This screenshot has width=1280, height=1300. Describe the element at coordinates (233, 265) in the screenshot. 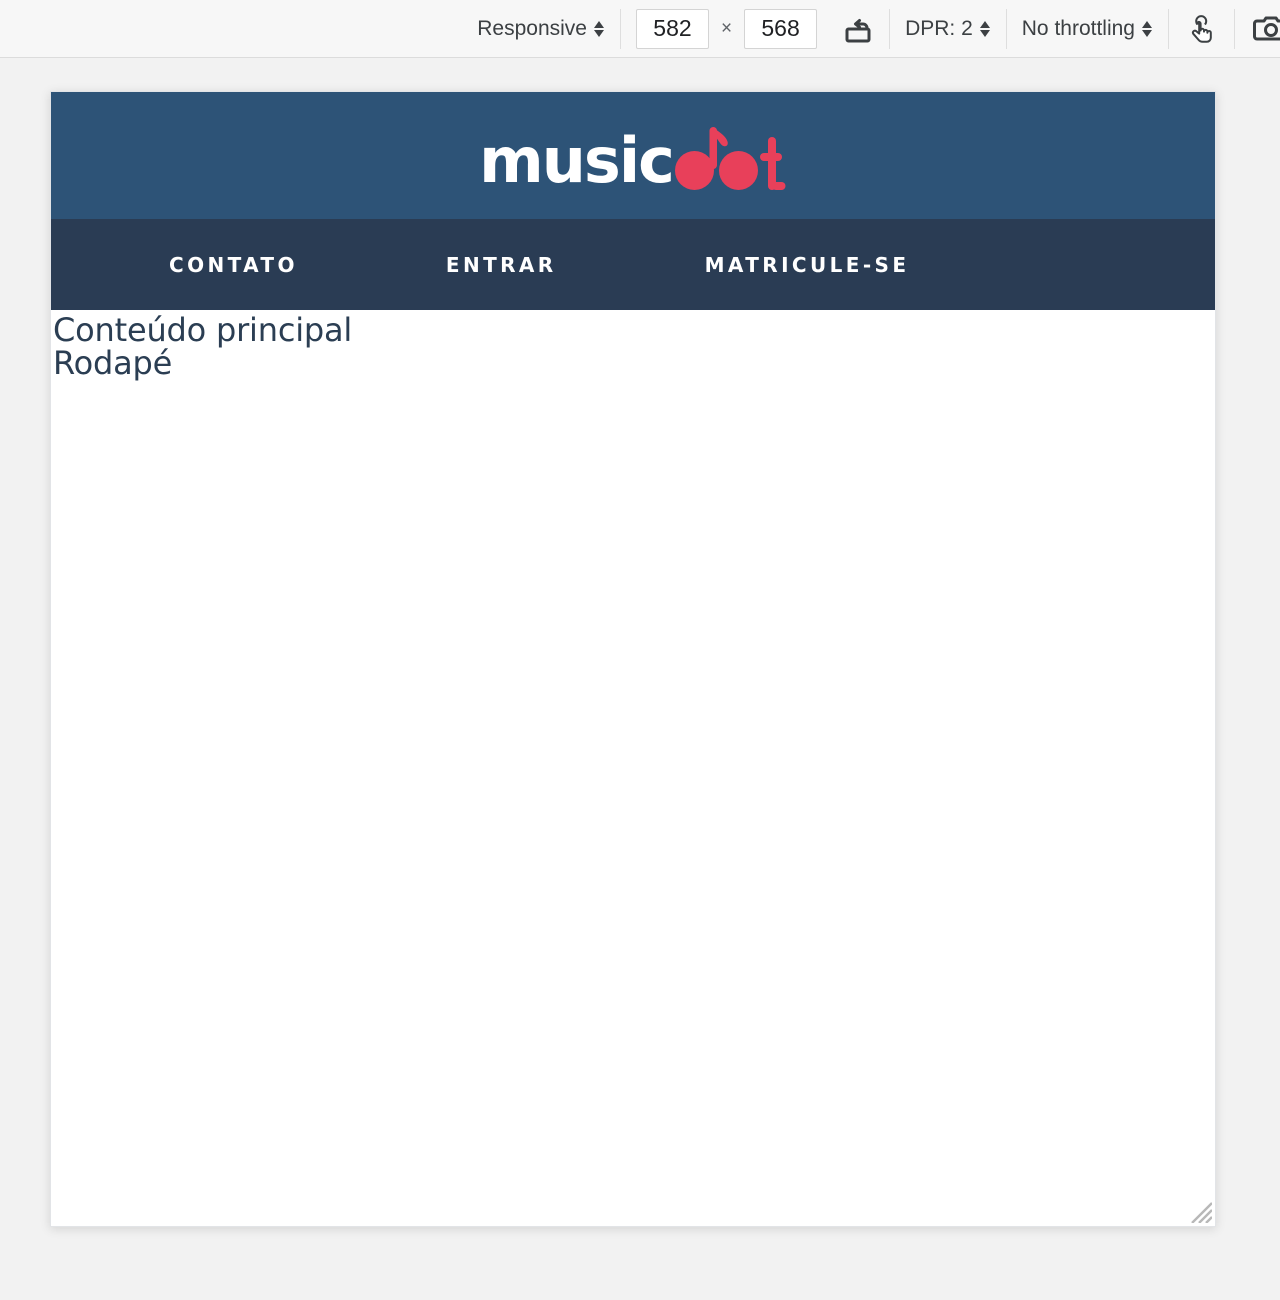

I see `nav-item-contato: CONTATO` at that location.